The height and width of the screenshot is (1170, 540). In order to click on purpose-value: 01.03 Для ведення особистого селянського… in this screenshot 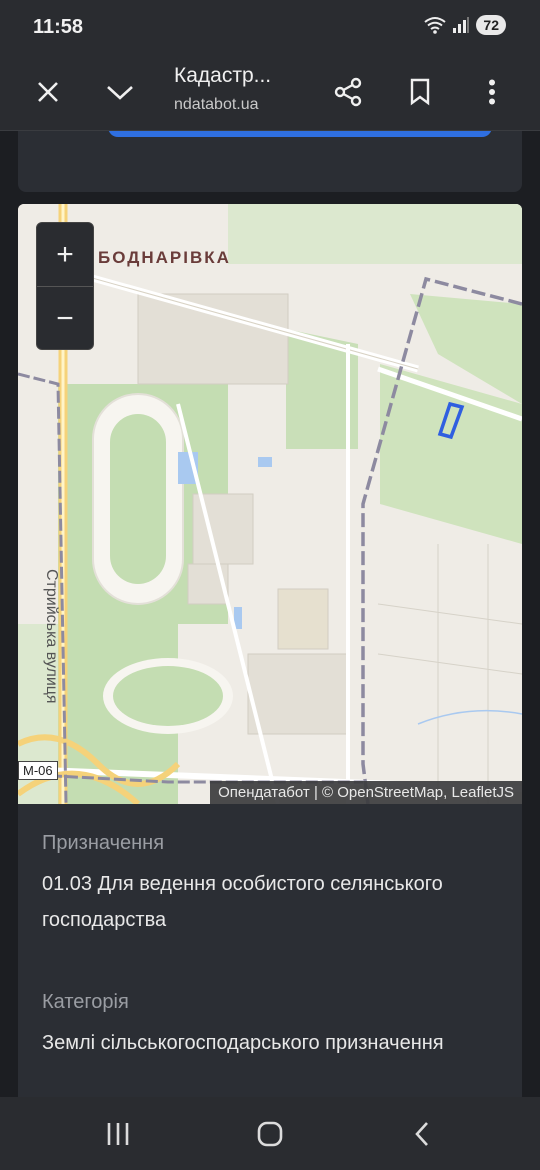, I will do `click(242, 902)`.